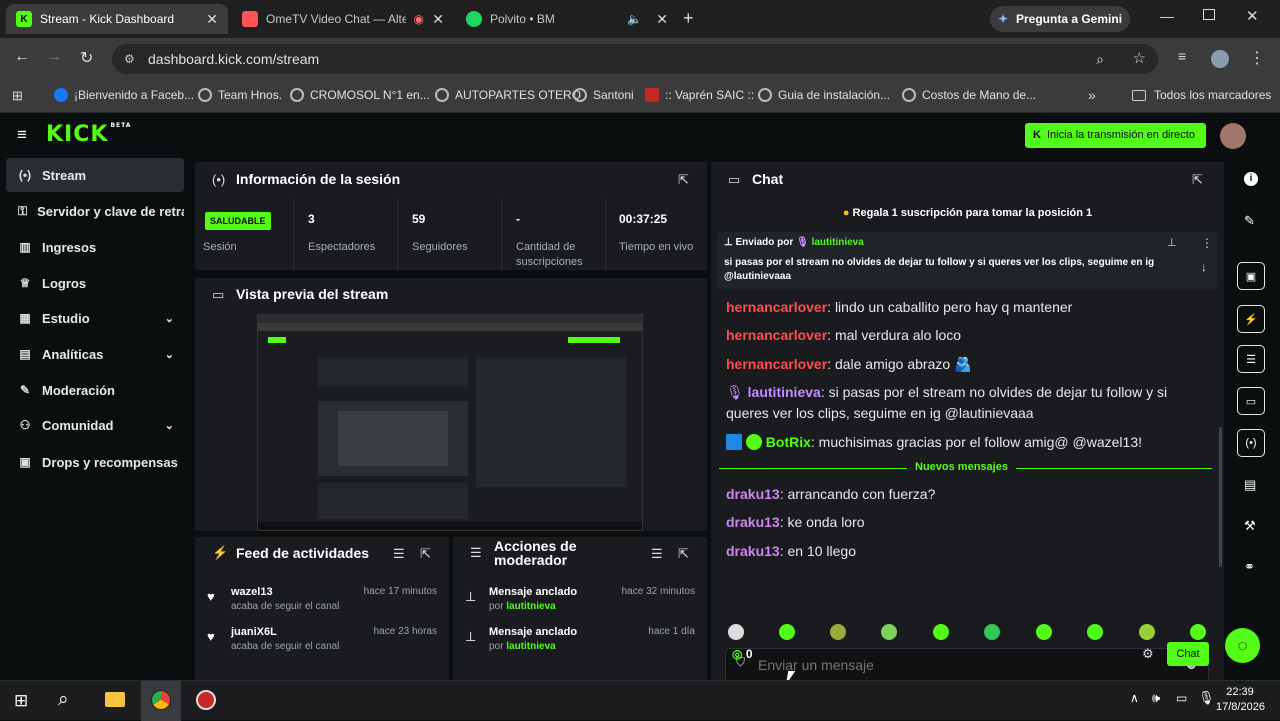  Describe the element at coordinates (1250, 485) in the screenshot. I see `stack-icon: ▤` at that location.